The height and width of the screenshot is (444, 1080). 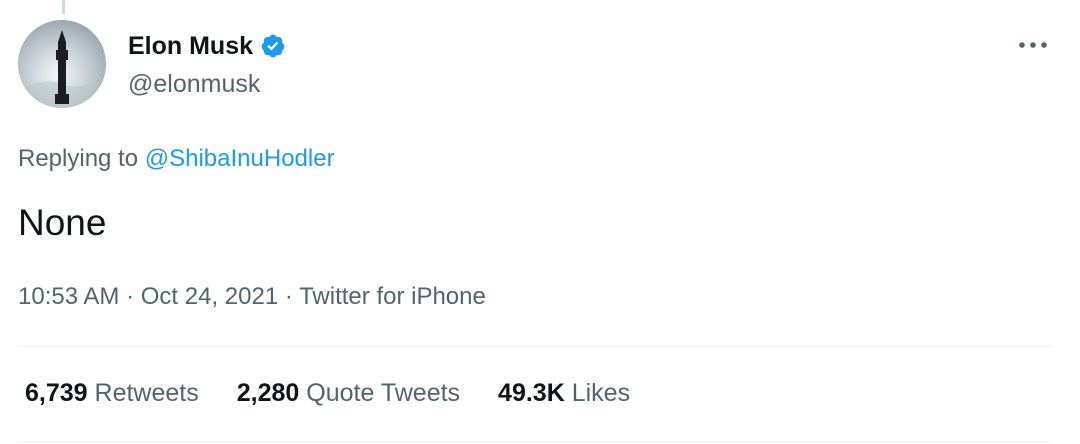 I want to click on verified-badge-icon, so click(x=273, y=46).